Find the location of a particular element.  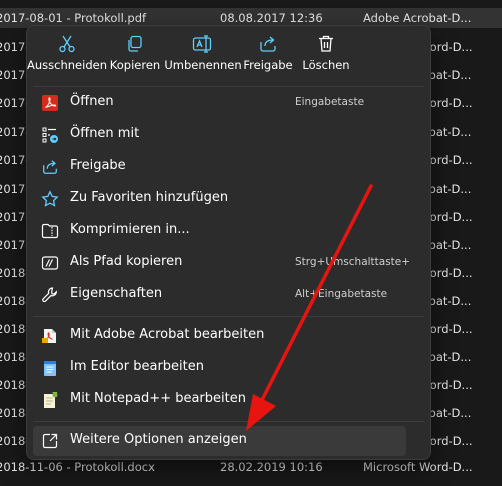

pdf-icon is located at coordinates (50, 103).